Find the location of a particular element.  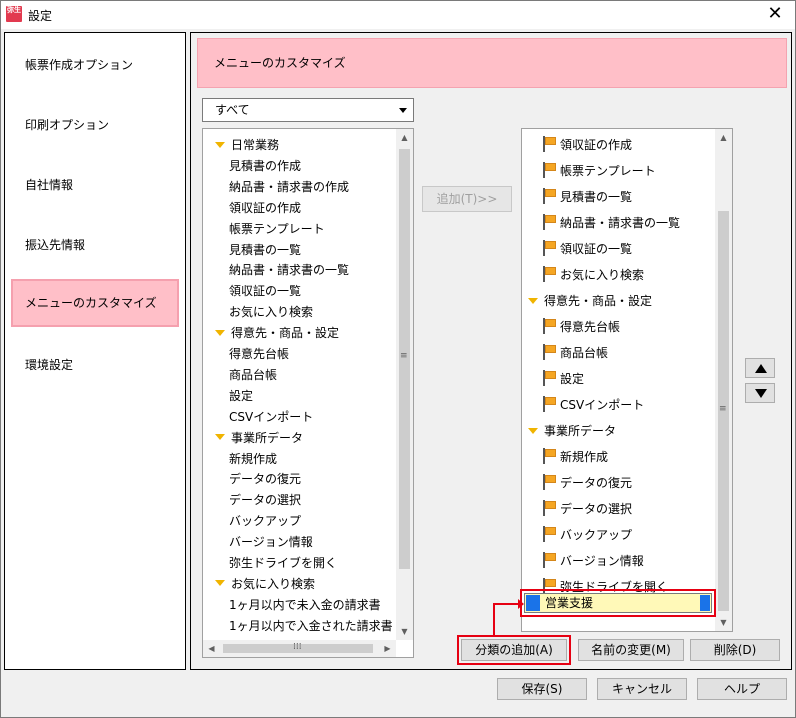

list-item-label: 設定 is located at coordinates (241, 395).